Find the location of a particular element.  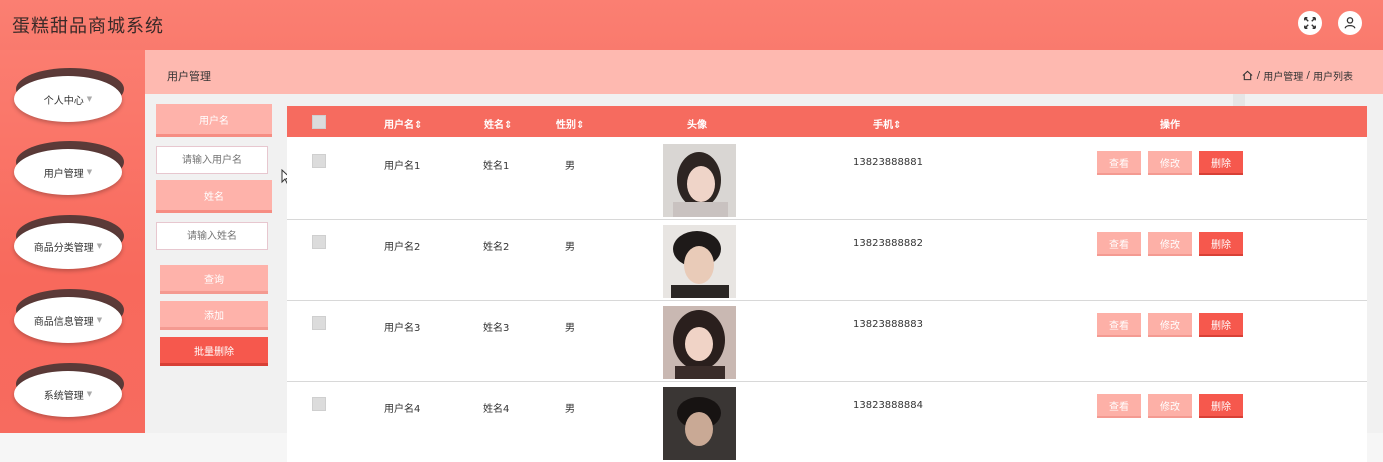

select-all-checkbox is located at coordinates (319, 122).